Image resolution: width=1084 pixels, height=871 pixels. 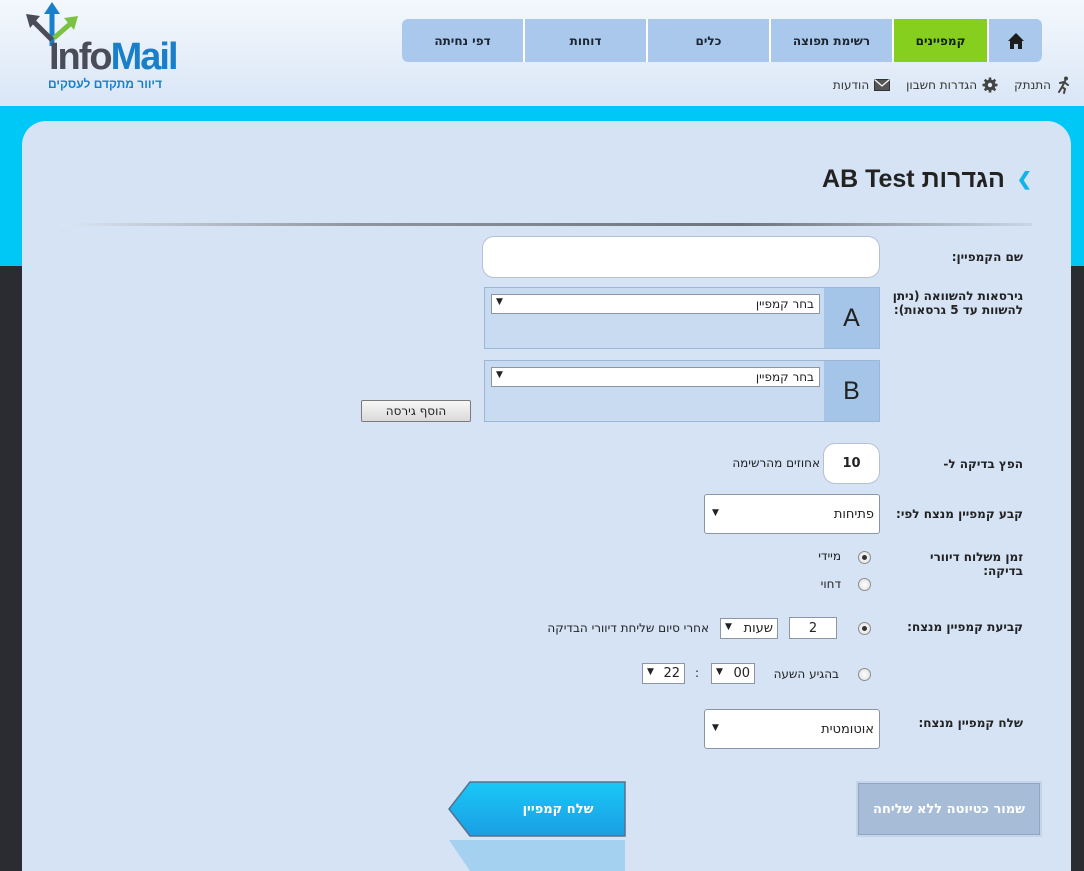 What do you see at coordinates (940, 40) in the screenshot?
I see `tab-campaigns: קמפיינים` at bounding box center [940, 40].